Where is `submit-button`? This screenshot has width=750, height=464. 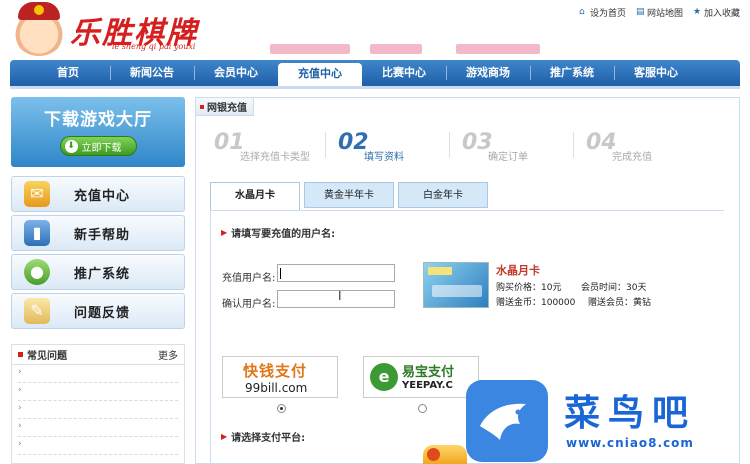 submit-button is located at coordinates (445, 454).